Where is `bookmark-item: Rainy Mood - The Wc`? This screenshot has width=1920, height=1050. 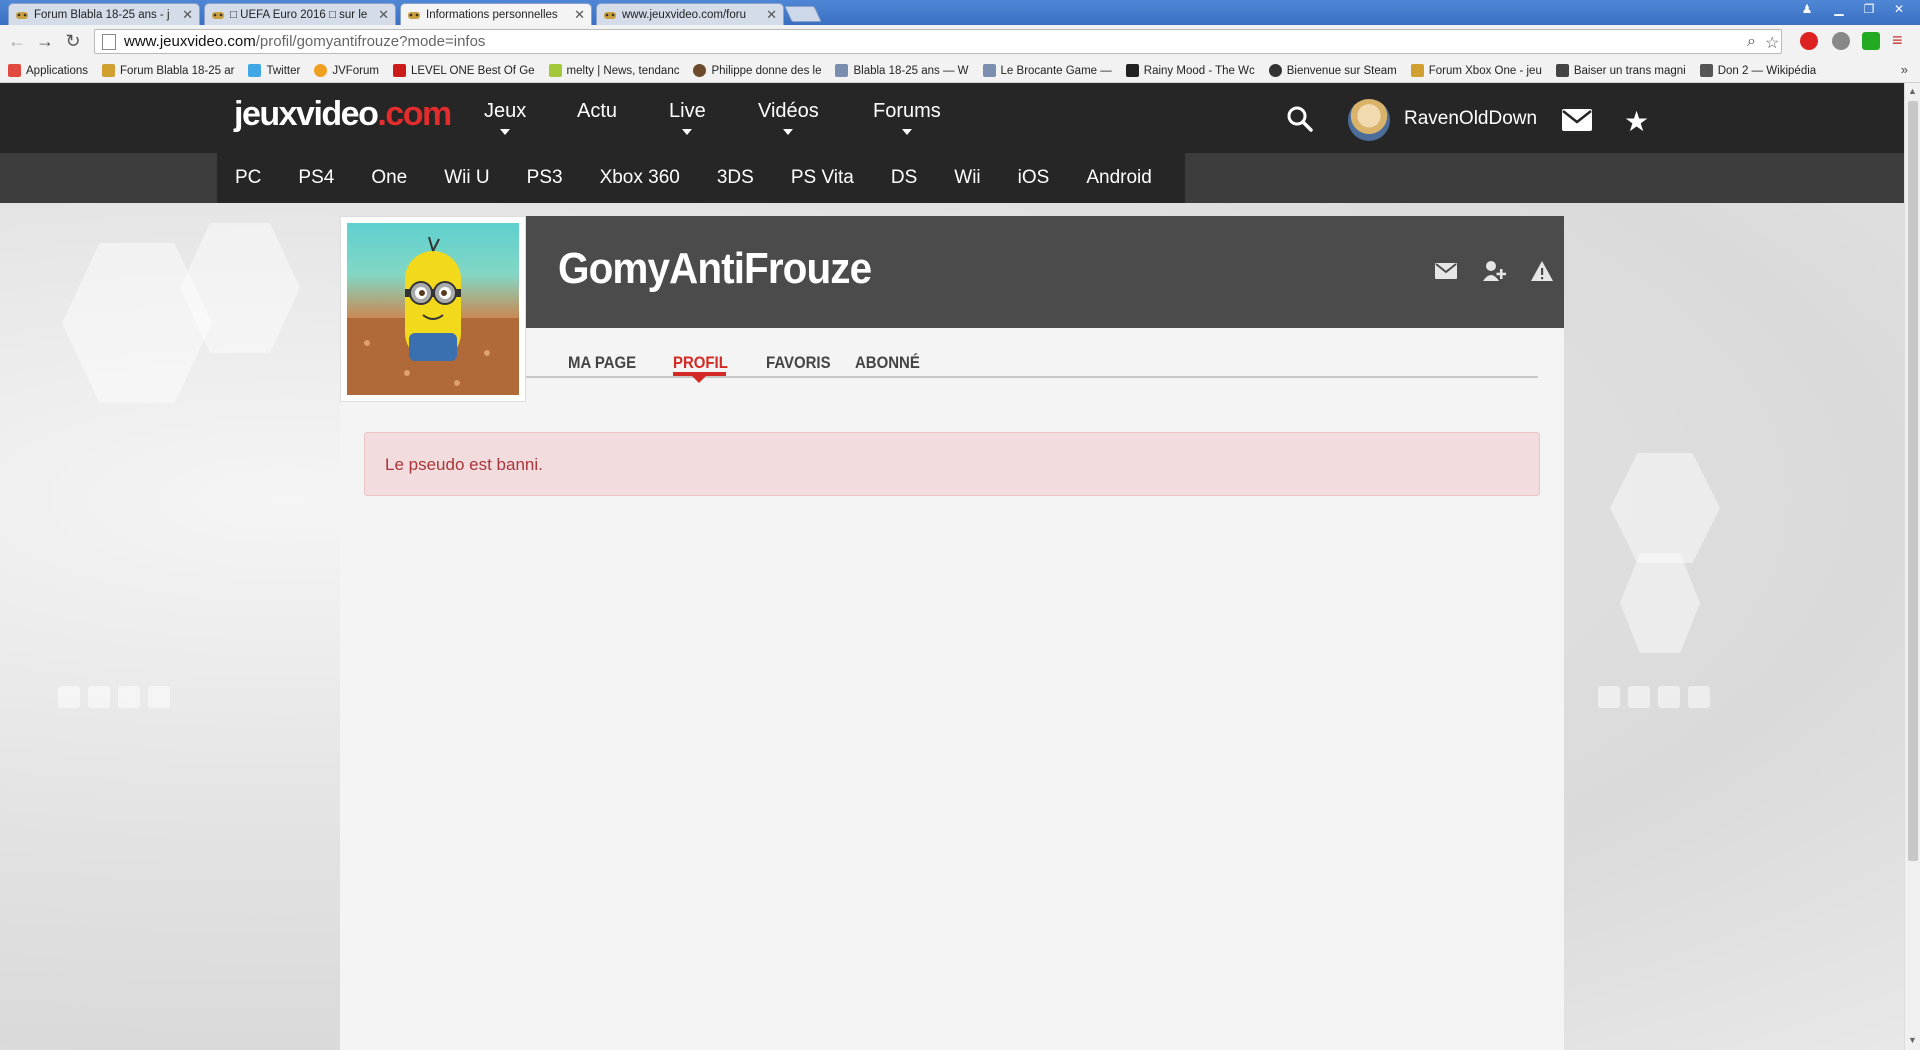 bookmark-item: Rainy Mood - The Wc is located at coordinates (1190, 70).